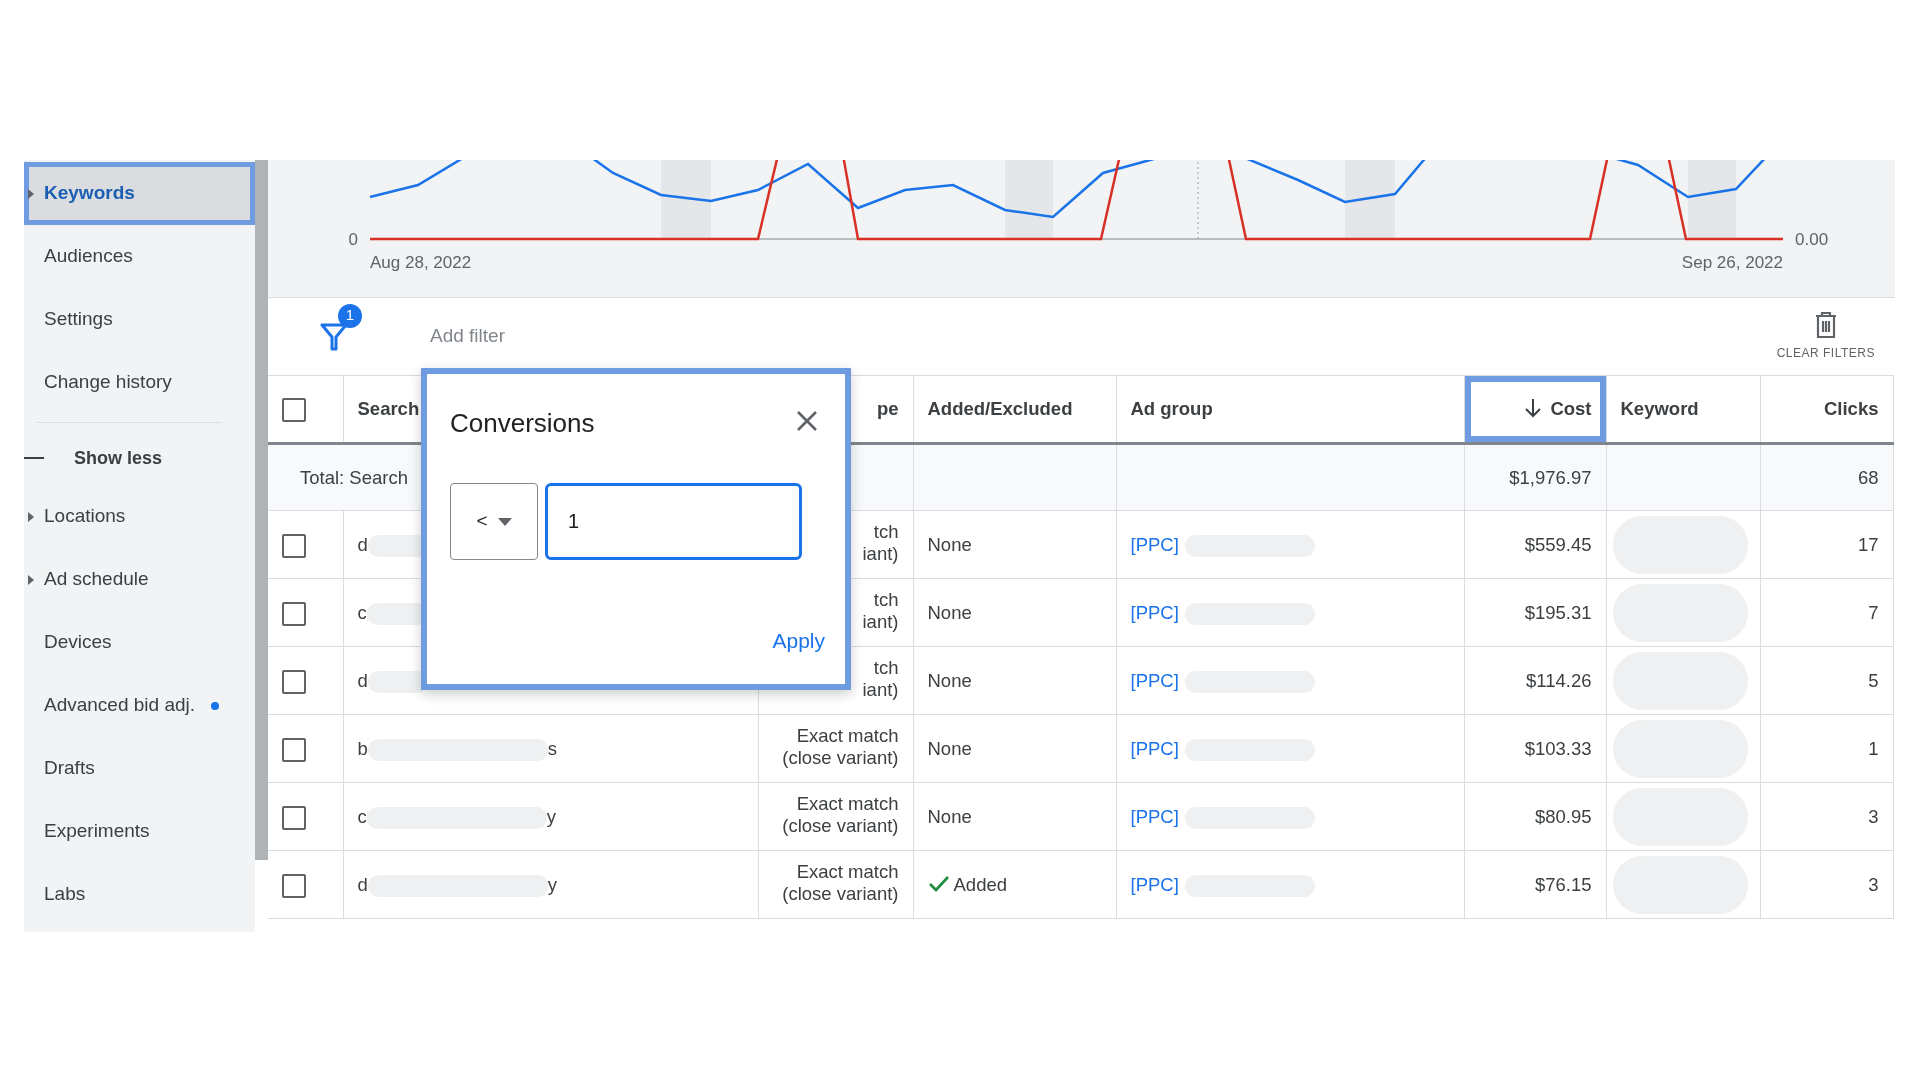 This screenshot has width=1920, height=1080. I want to click on sidebar-item: Experiments, so click(139, 831).